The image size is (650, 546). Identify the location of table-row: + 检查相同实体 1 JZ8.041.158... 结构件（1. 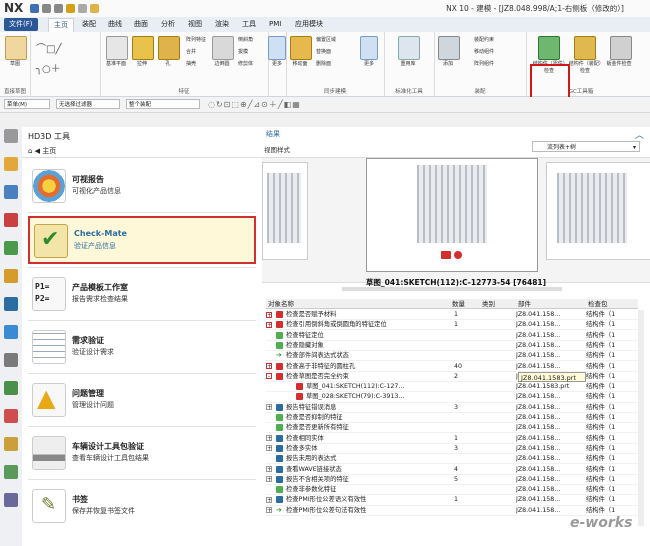
(452, 439).